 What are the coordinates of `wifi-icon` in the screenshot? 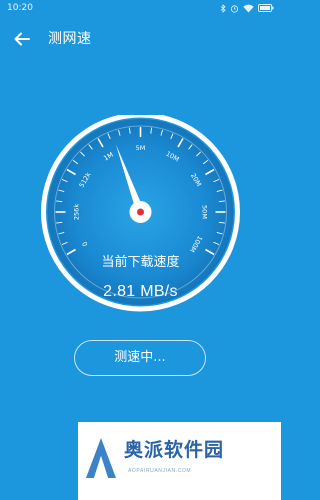 It's located at (248, 8).